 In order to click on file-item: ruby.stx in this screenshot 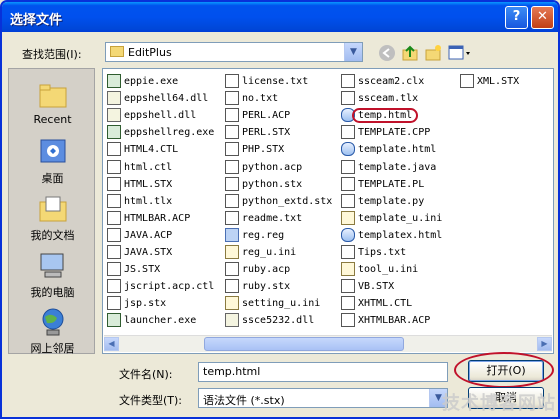, I will do `click(257, 286)`.